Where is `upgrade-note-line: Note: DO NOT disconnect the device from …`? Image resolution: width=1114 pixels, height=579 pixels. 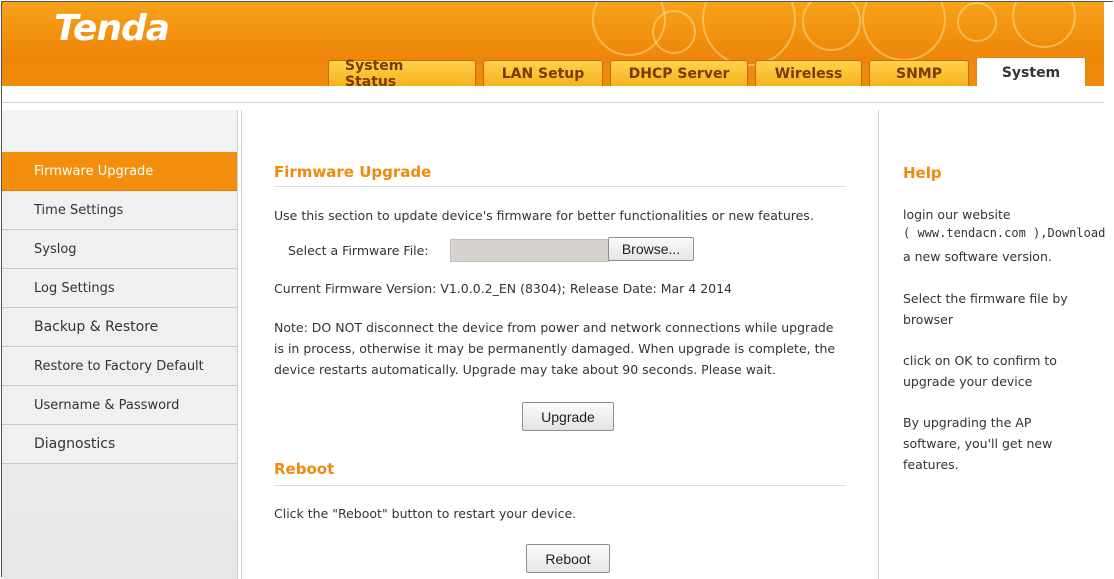 upgrade-note-line: Note: DO NOT disconnect the device from … is located at coordinates (554, 327).